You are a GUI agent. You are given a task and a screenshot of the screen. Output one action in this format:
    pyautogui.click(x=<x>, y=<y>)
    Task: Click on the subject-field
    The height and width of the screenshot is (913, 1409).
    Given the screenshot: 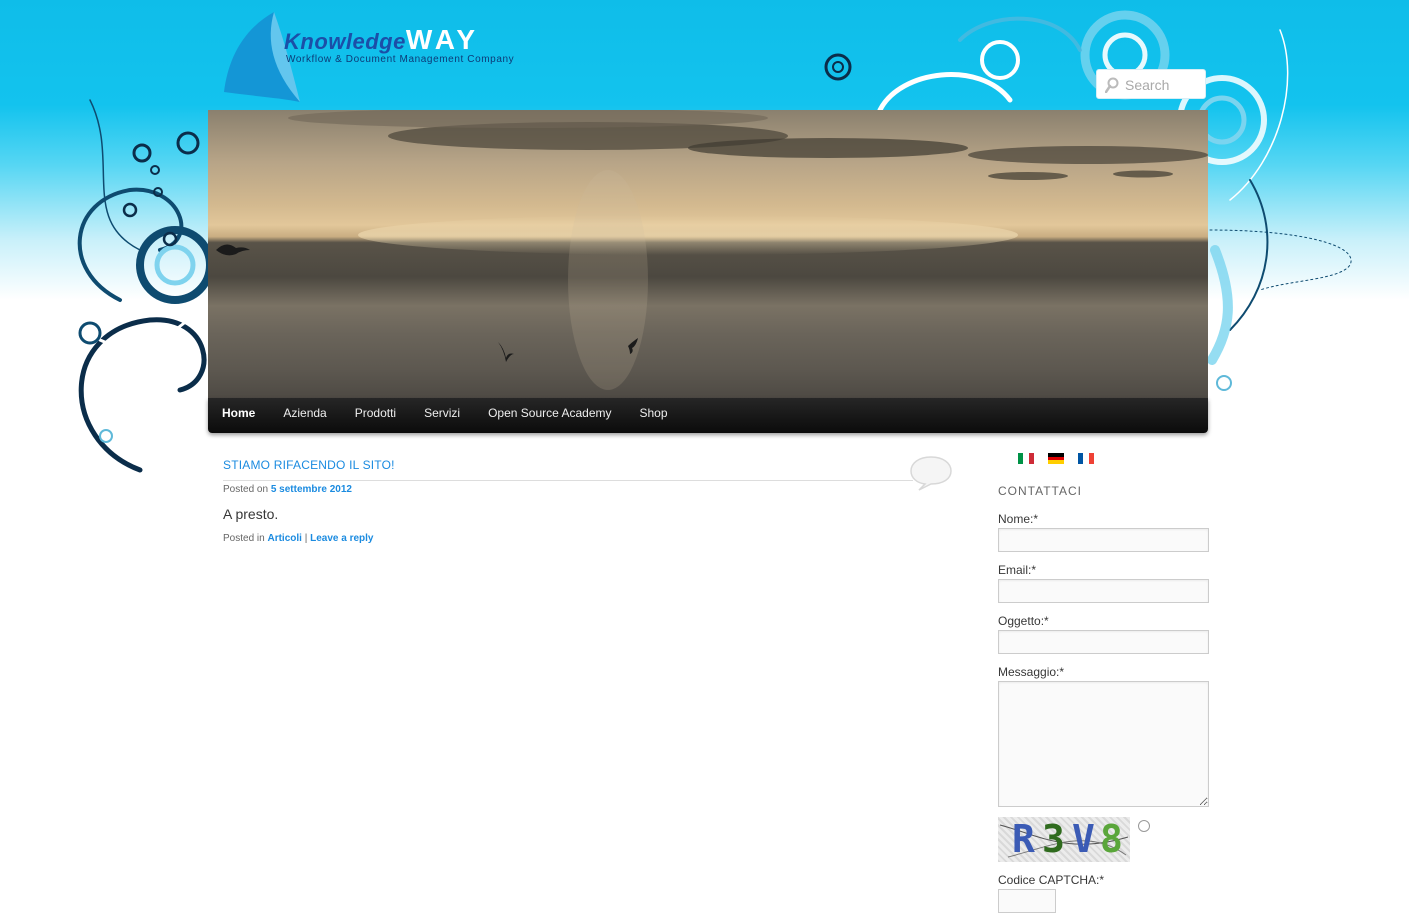 What is the action you would take?
    pyautogui.click(x=1103, y=642)
    